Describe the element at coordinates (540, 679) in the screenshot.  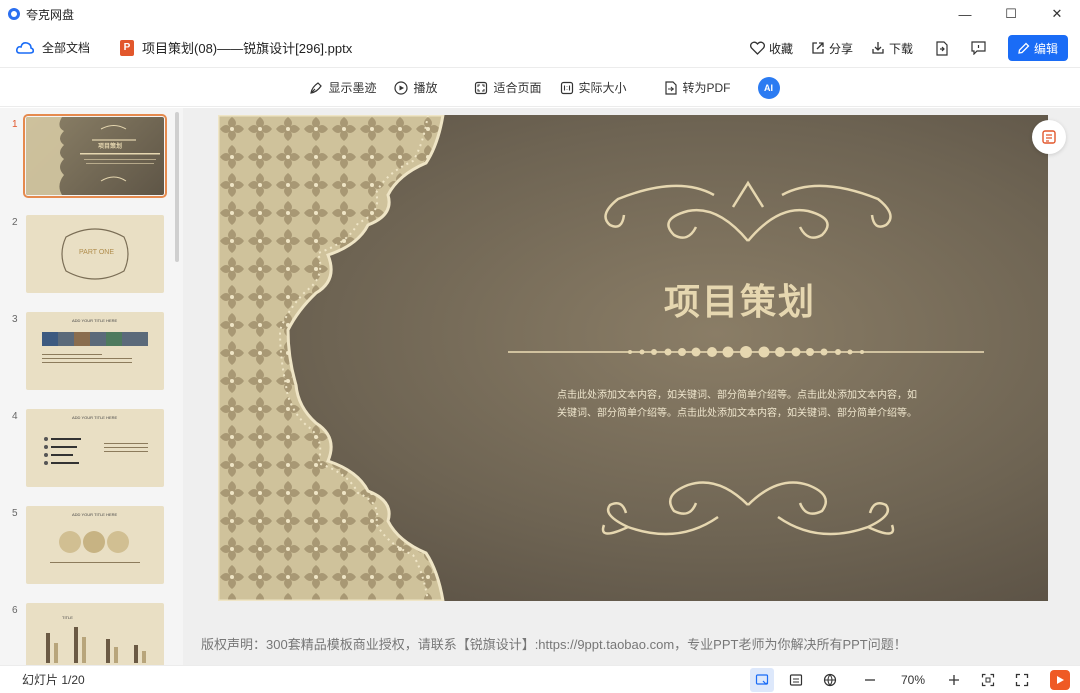
I see `status-bar: 幻灯片 1/20 70%` at that location.